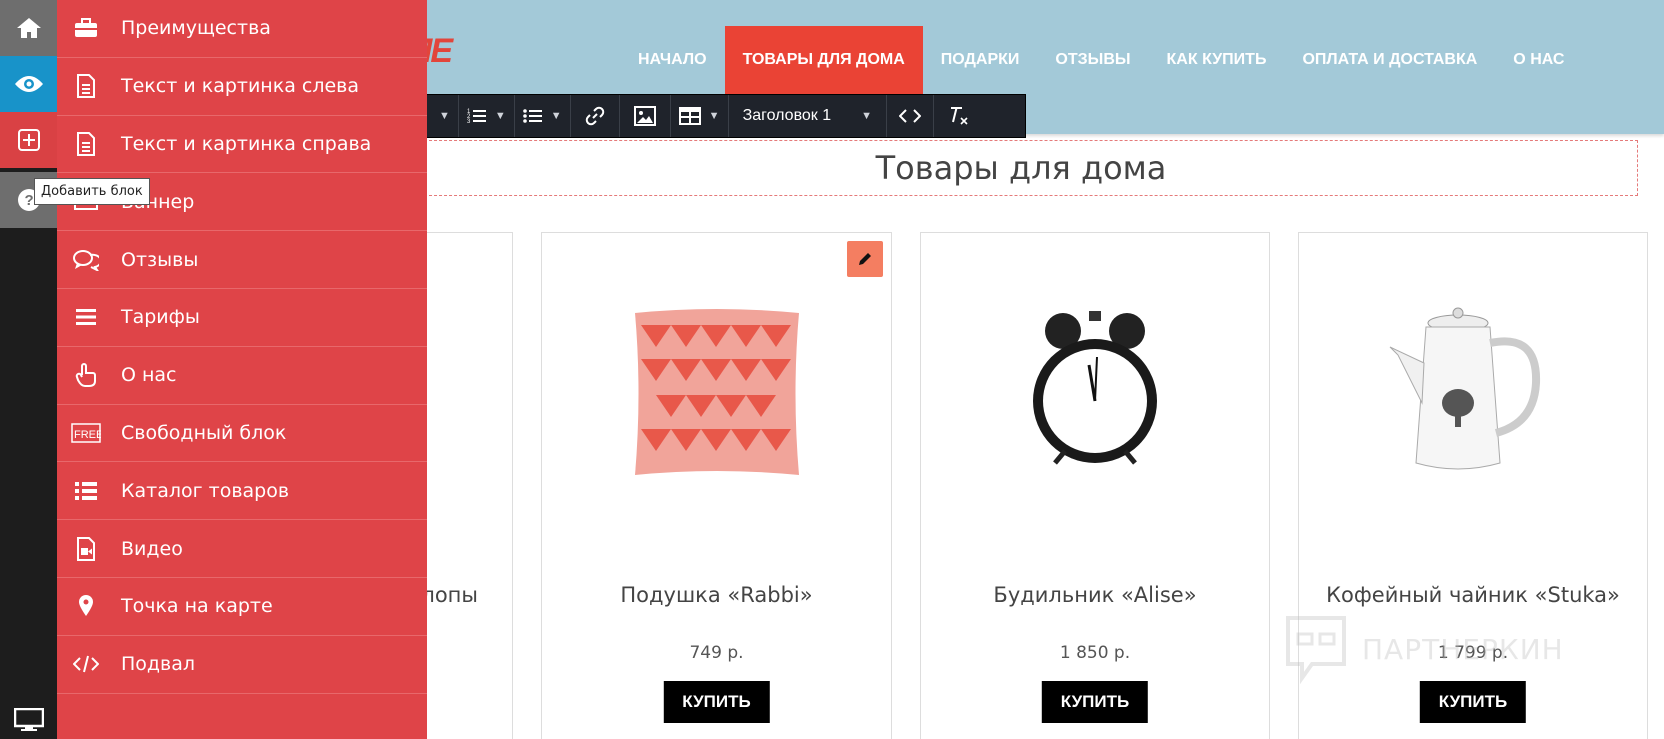 The image size is (1664, 739). Describe the element at coordinates (469, 122) in the screenshot. I see `svg-text: 3` at that location.